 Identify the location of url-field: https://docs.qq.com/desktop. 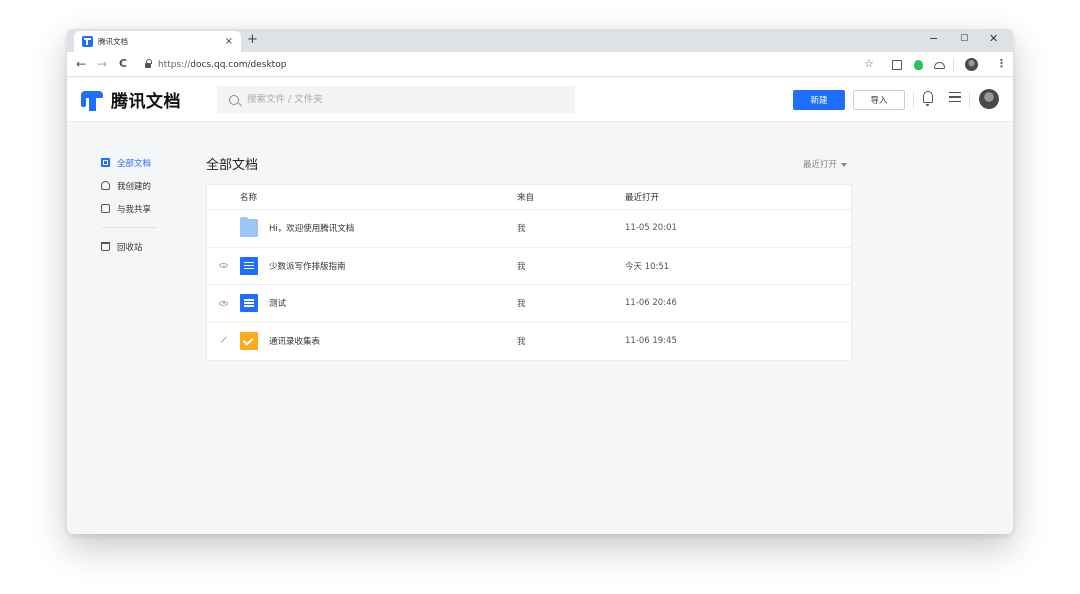
(550, 64).